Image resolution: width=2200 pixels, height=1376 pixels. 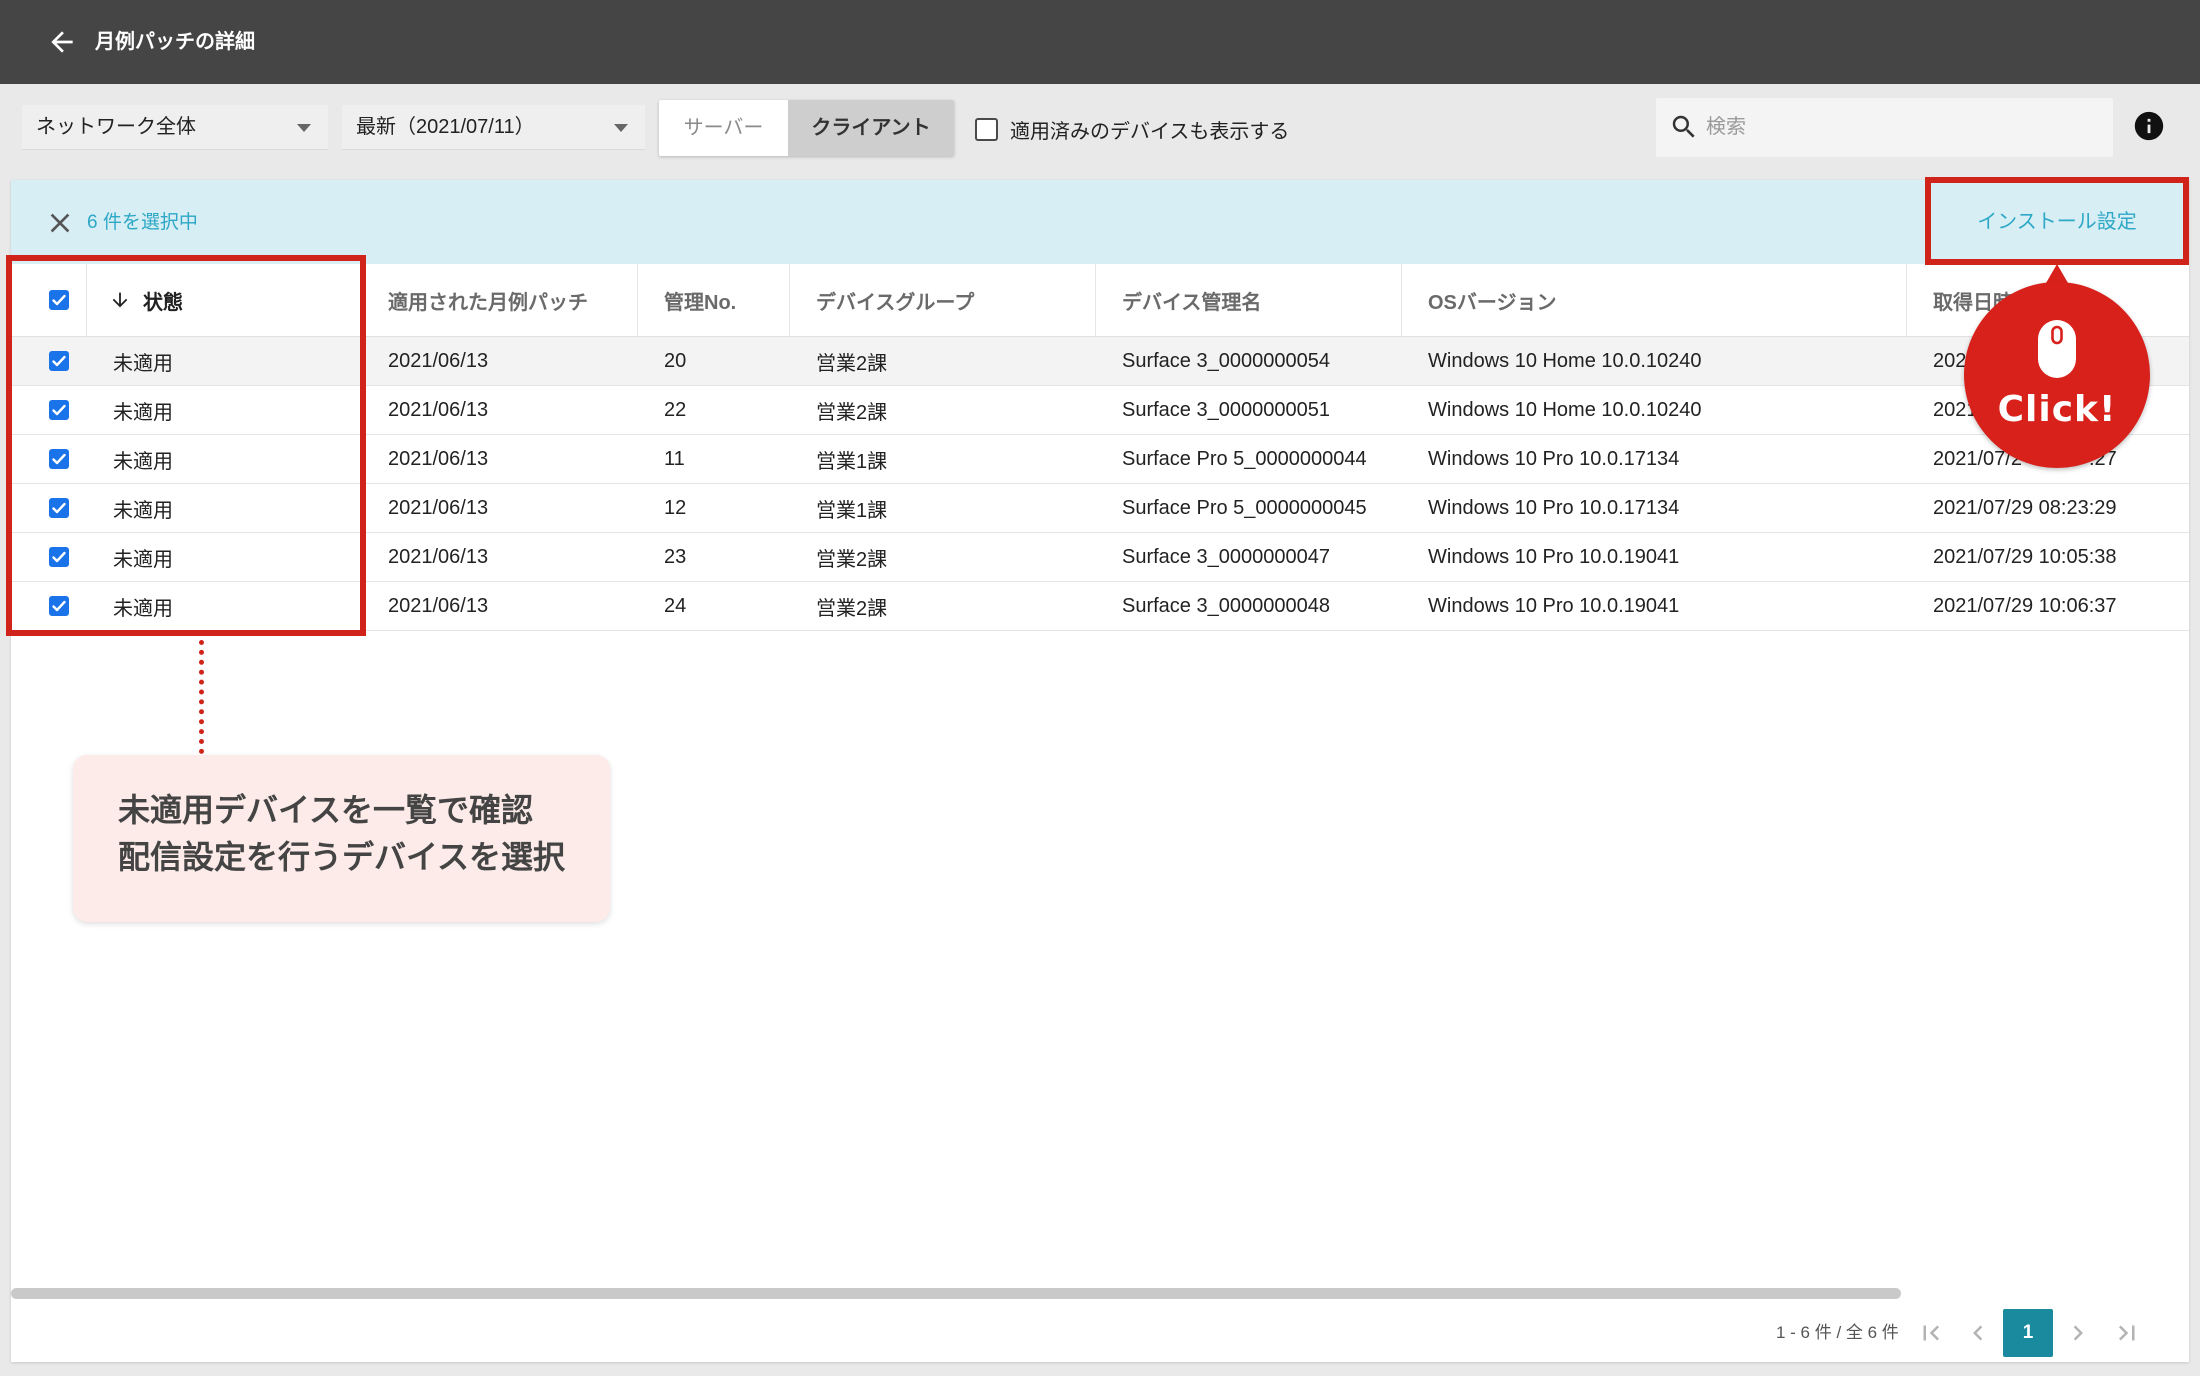 I want to click on last-page-icon, so click(x=2127, y=1333).